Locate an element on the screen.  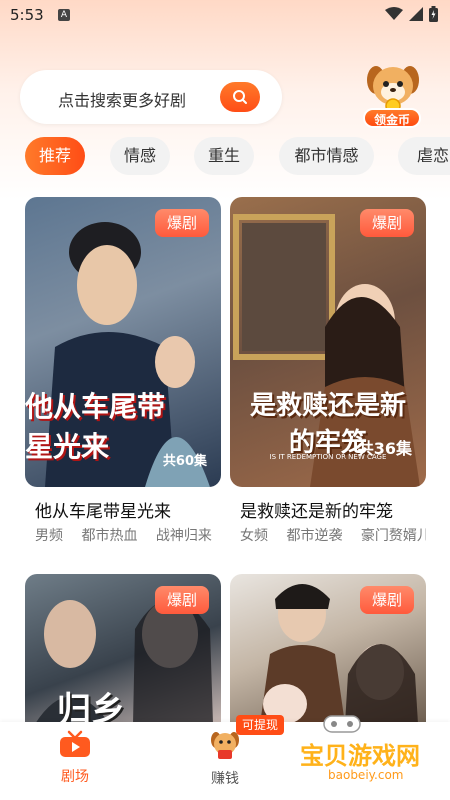
poster-title: 他从车尾带星光来 is located at coordinates (95, 426).